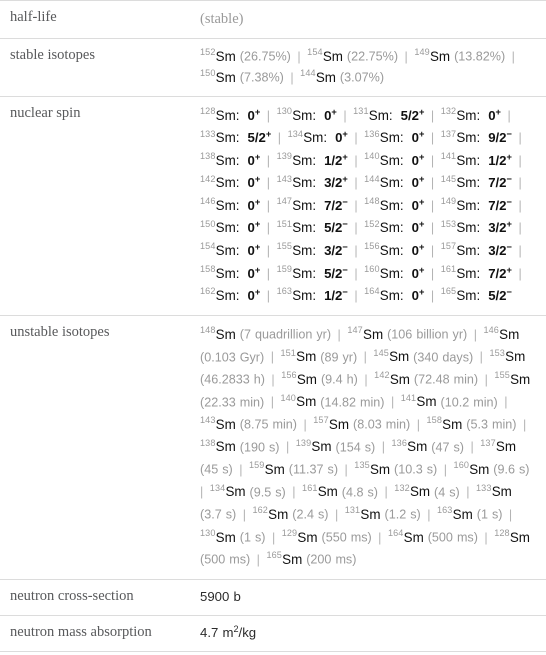 This screenshot has height=655, width=546. What do you see at coordinates (232, 357) in the screenshot?
I see `isotope-detail: (0.103 Gyr)` at bounding box center [232, 357].